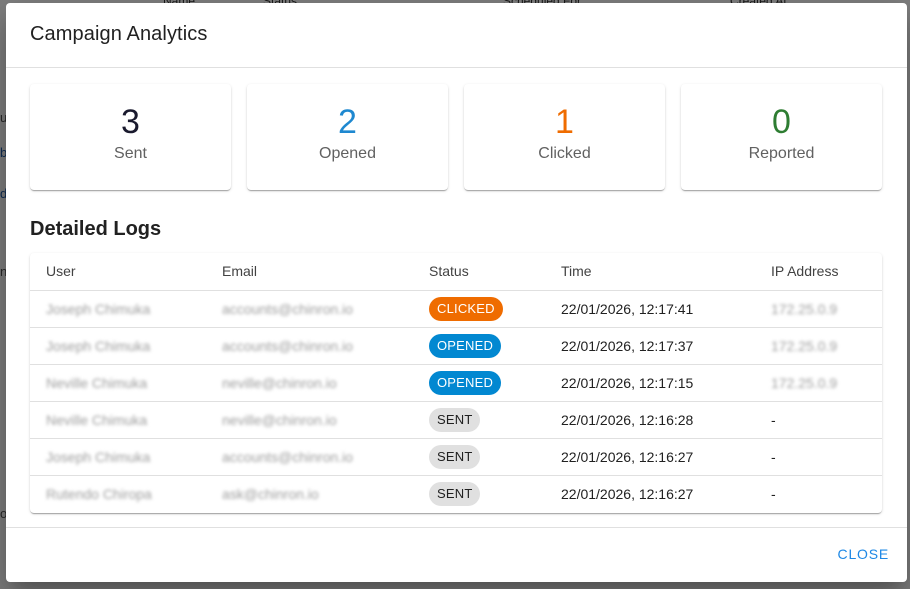  What do you see at coordinates (781, 153) in the screenshot?
I see `stat-label: Reported` at bounding box center [781, 153].